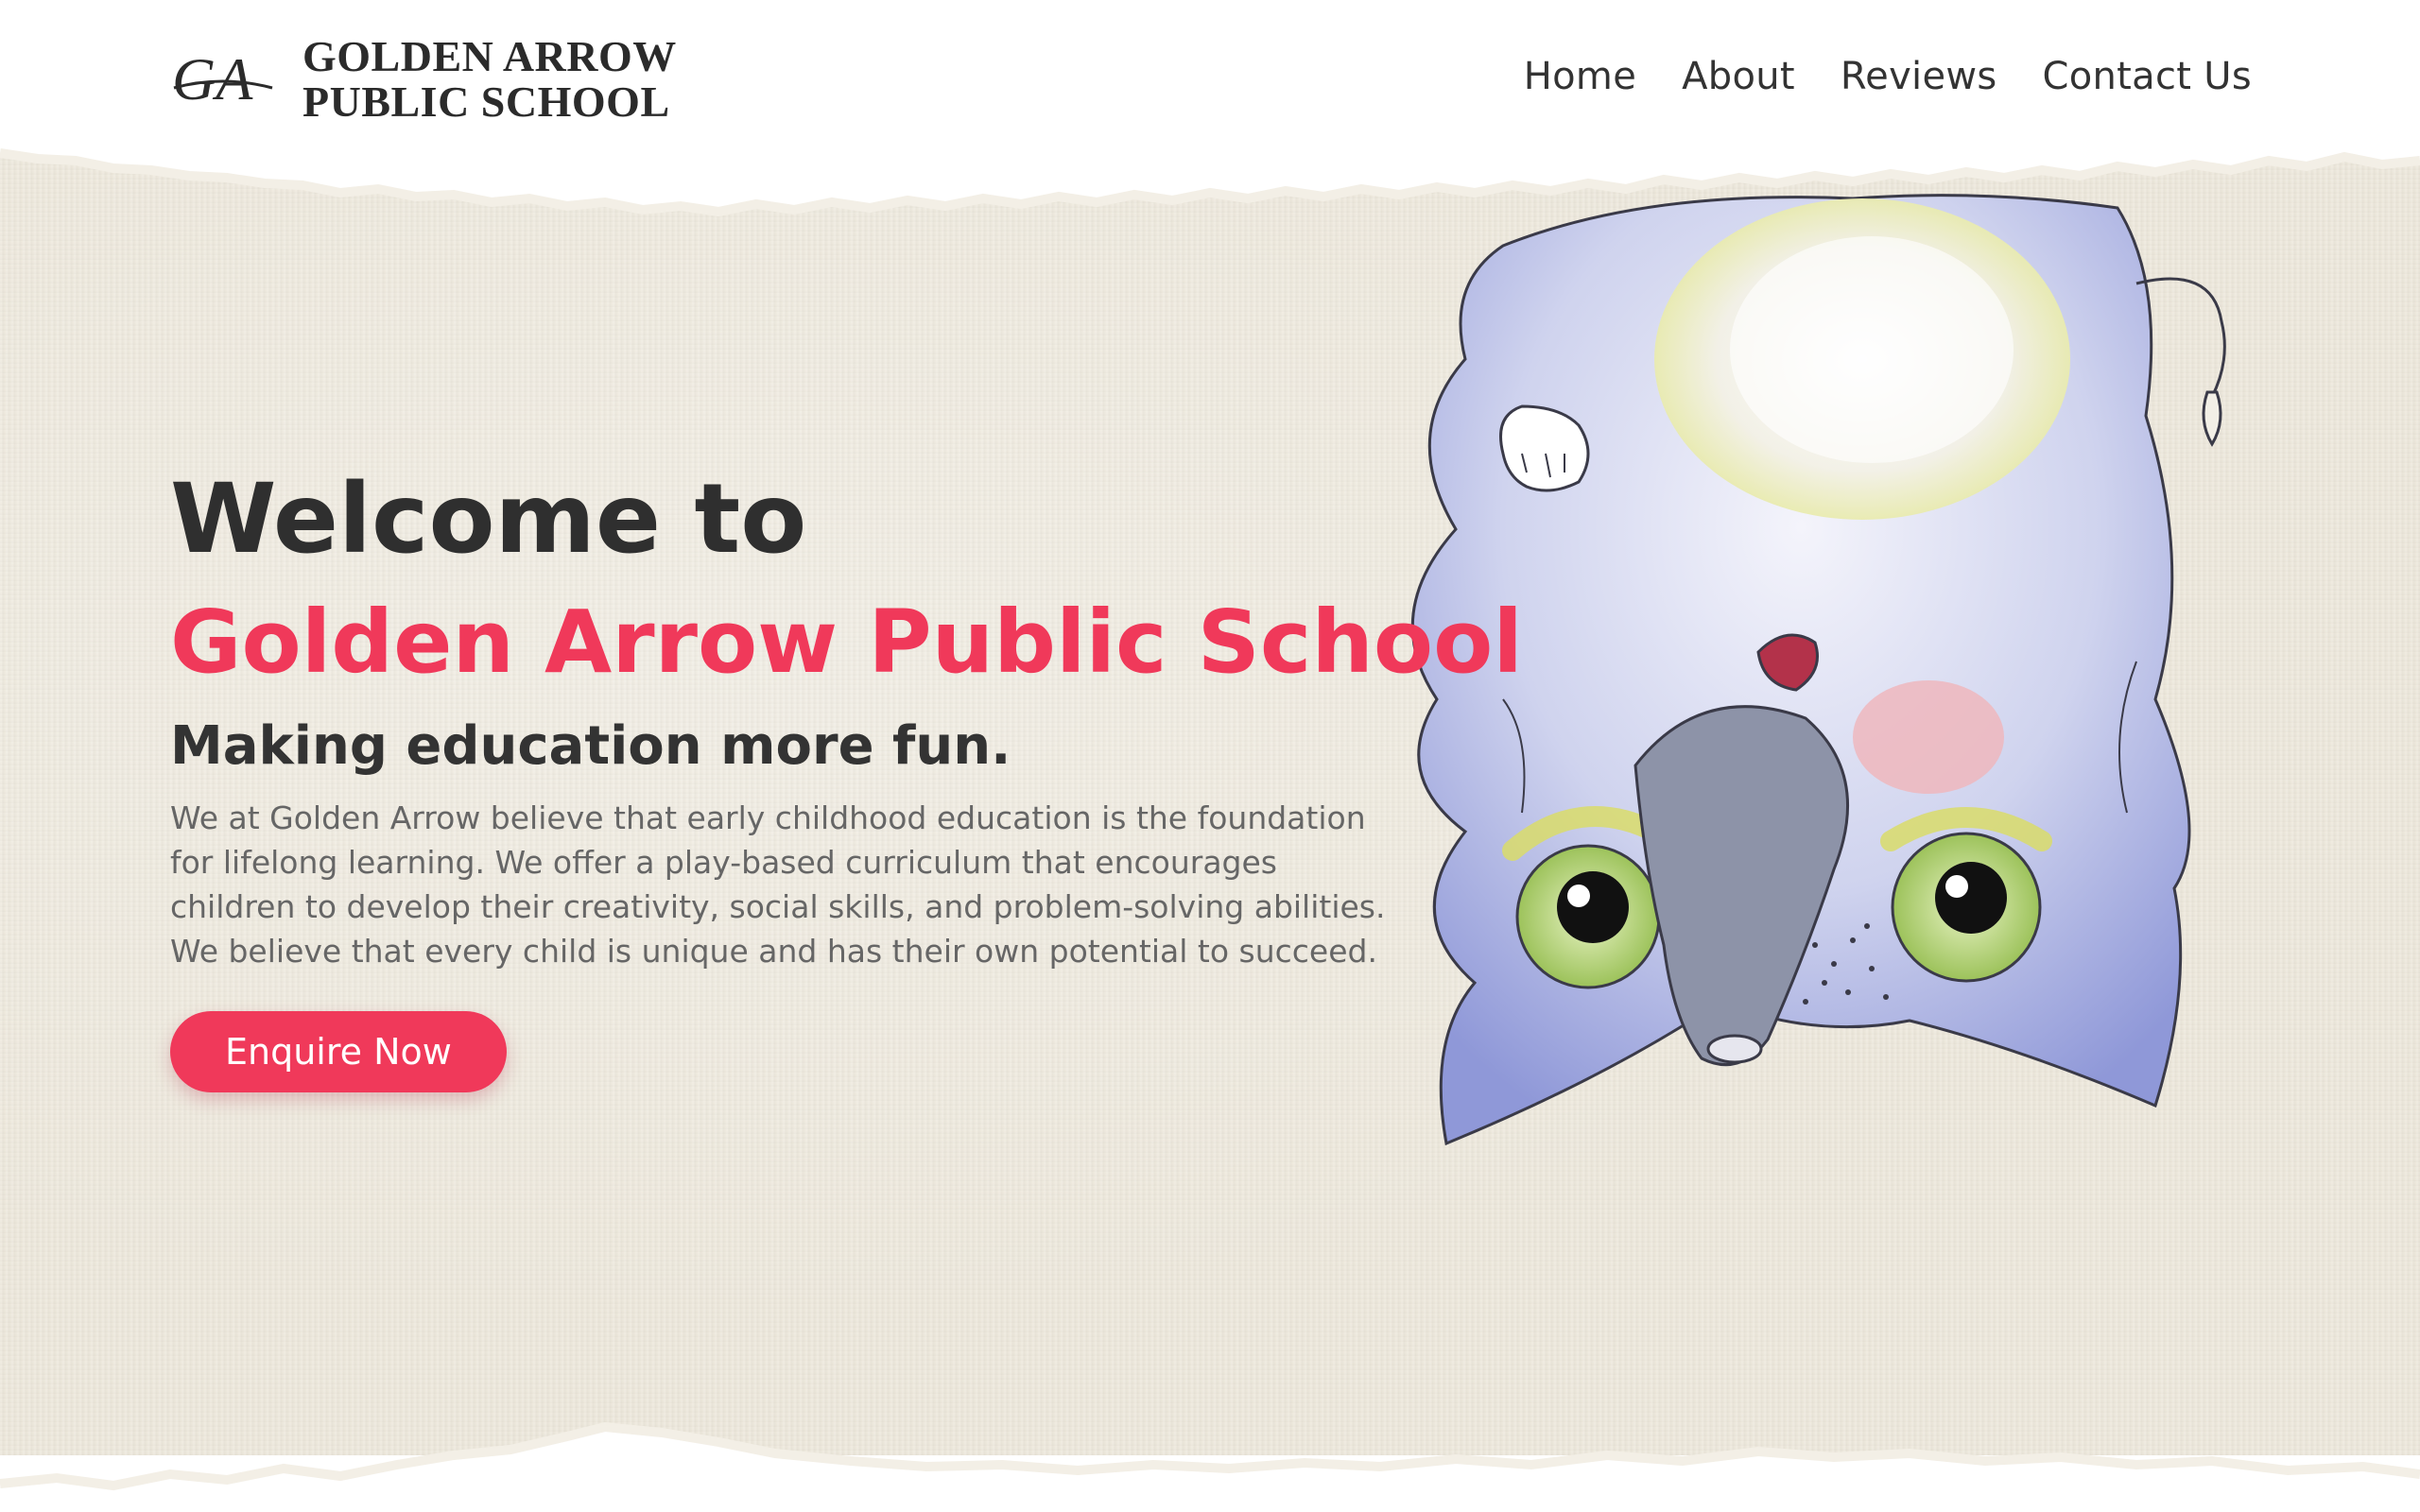  I want to click on hero-tagline: Making education more fun., so click(590, 746).